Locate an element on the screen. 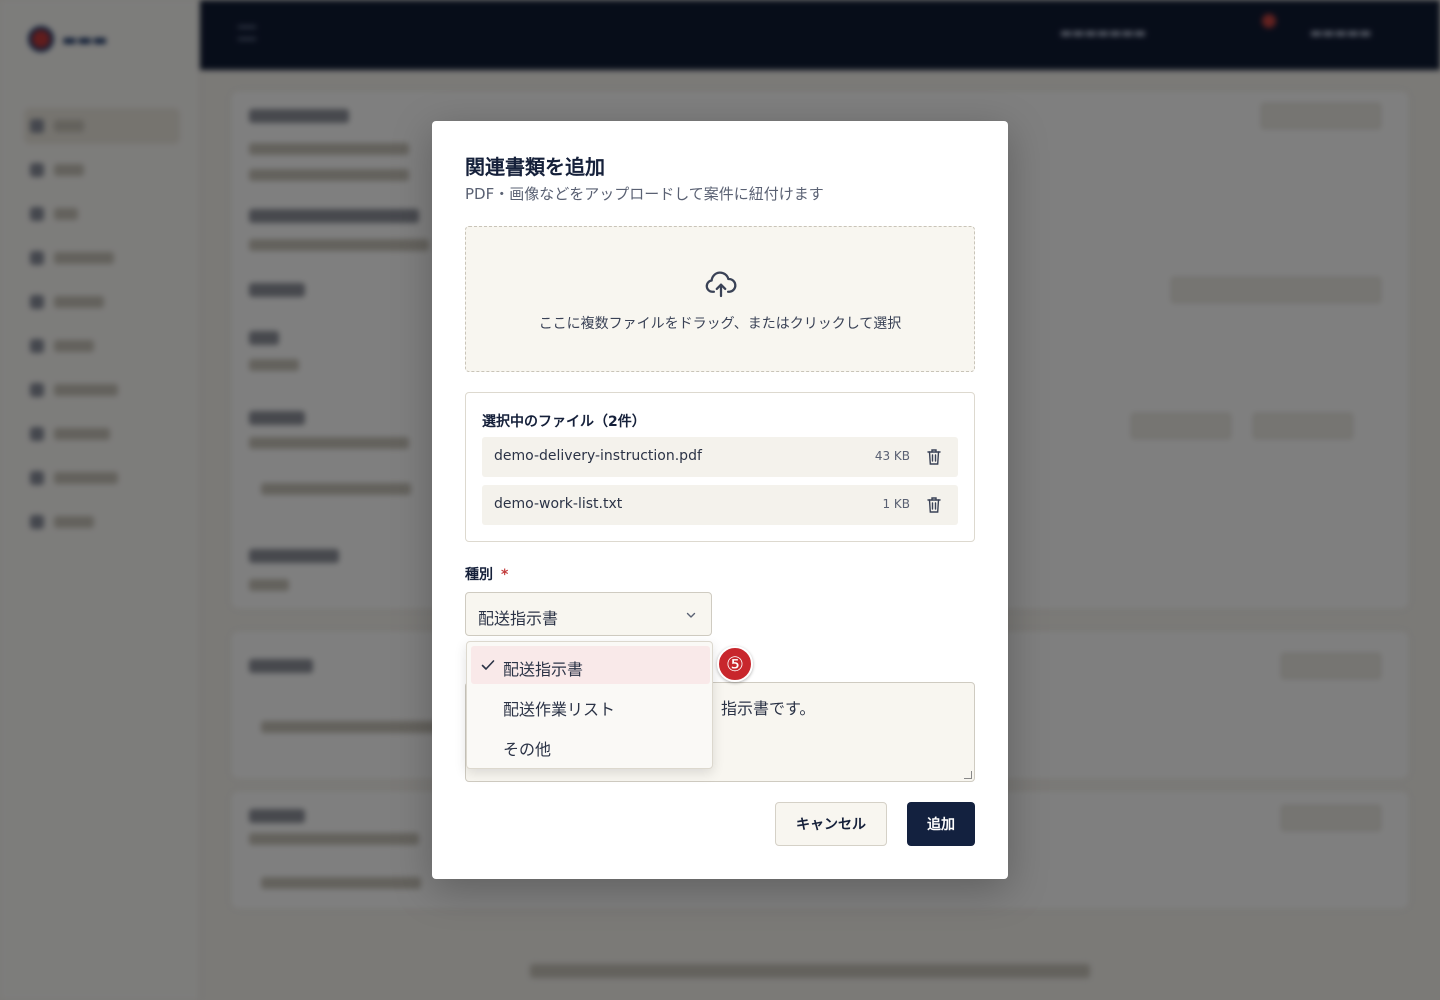 The height and width of the screenshot is (1000, 1440). type-option: 配送作業リスト is located at coordinates (590, 705).